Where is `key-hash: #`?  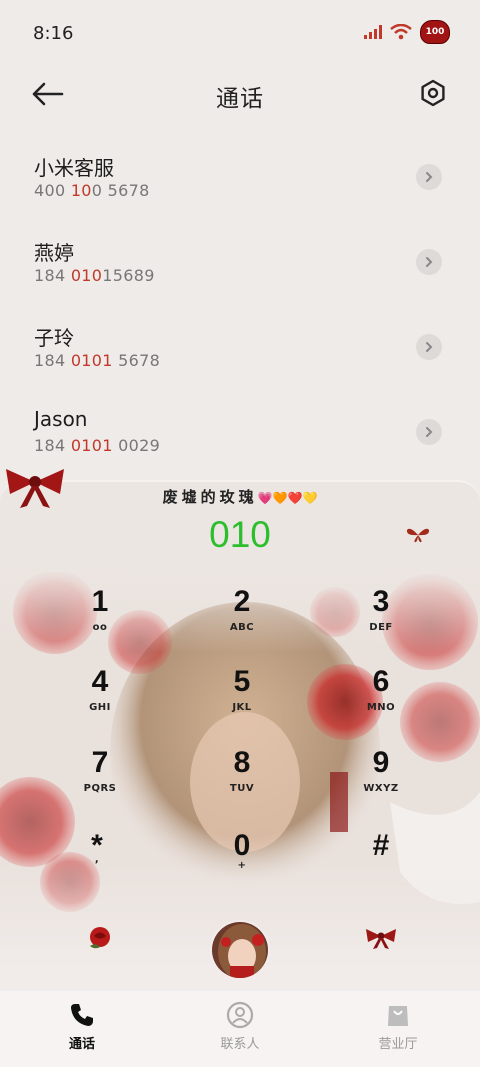 key-hash: # is located at coordinates (381, 863).